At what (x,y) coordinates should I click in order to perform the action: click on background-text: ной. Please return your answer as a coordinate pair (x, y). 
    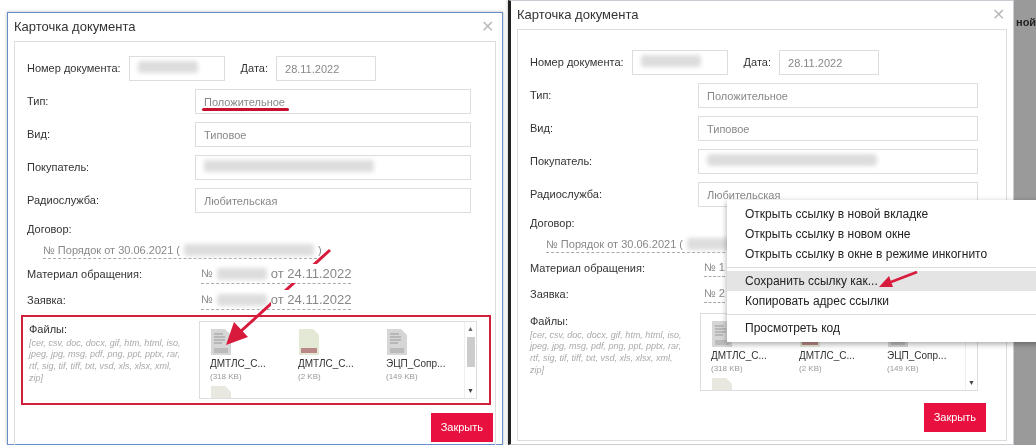
    Looking at the image, I should click on (1025, 22).